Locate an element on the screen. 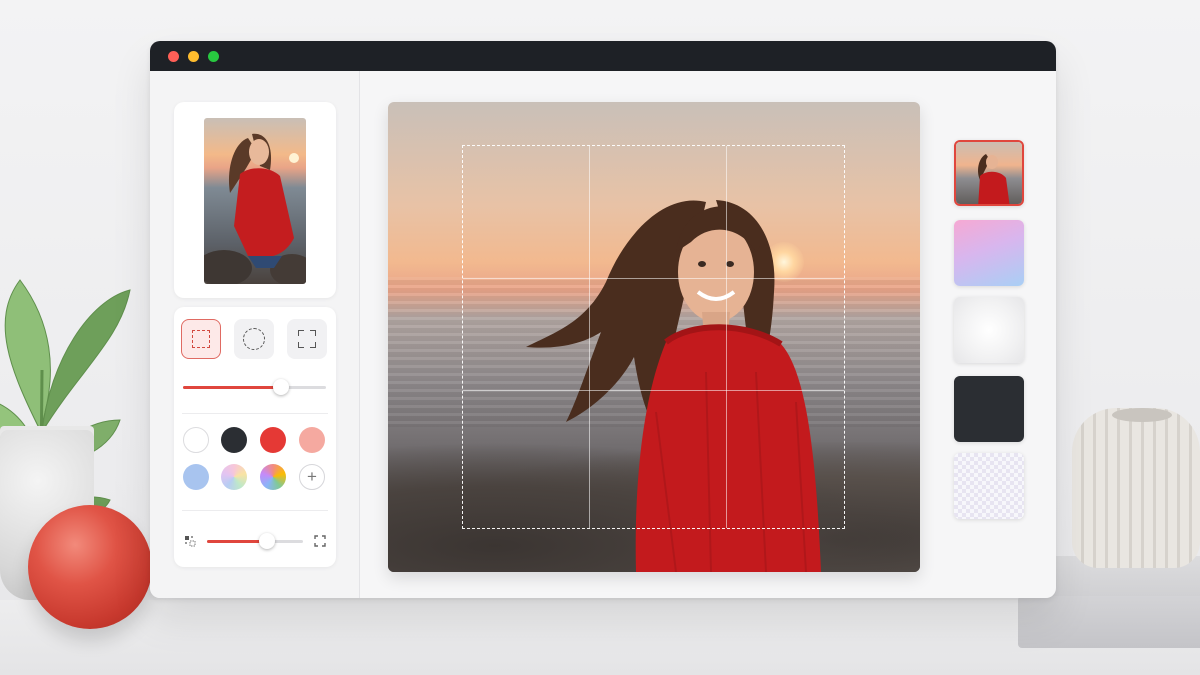 The width and height of the screenshot is (1200, 675). free-crop-button is located at coordinates (307, 339).